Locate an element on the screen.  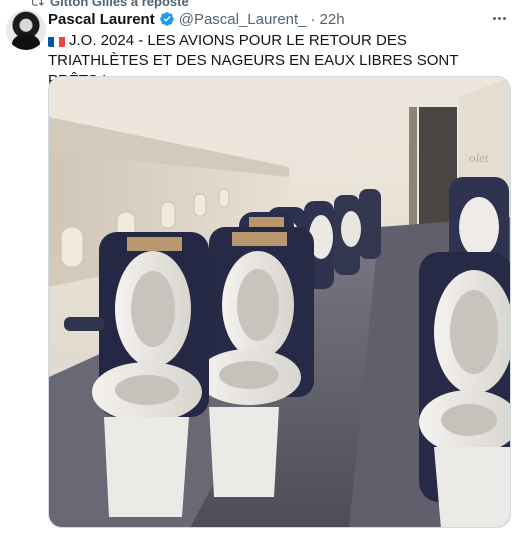
author-name: Pascal Laurent is located at coordinates (101, 19).